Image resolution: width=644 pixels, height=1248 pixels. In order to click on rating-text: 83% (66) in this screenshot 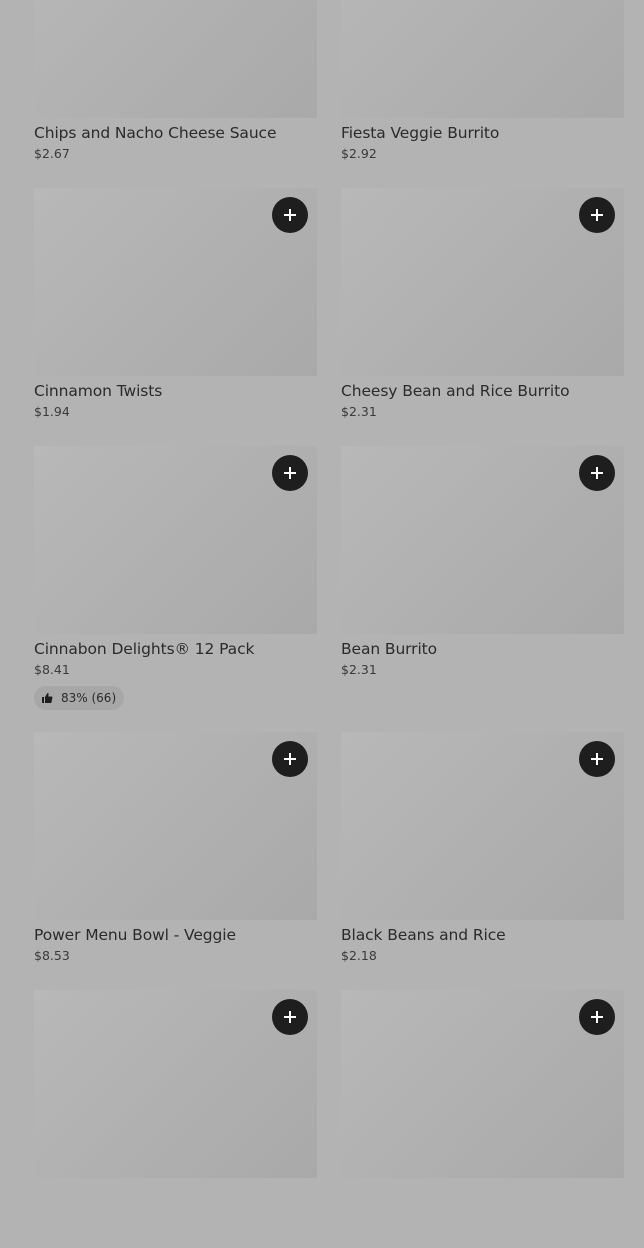, I will do `click(89, 698)`.